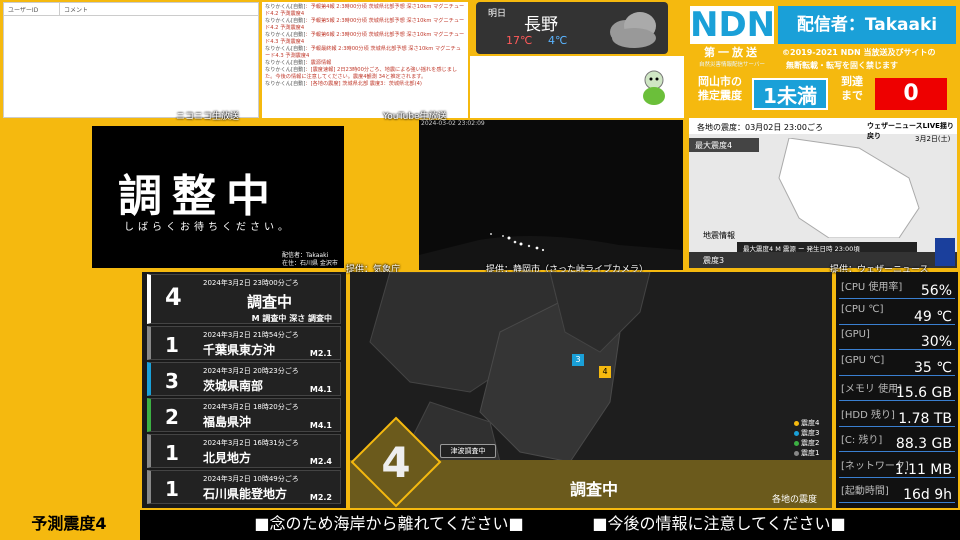 This screenshot has height=540, width=960. Describe the element at coordinates (310, 263) in the screenshot. I see `adjusting-location: 在住：石川県 金沢市` at that location.